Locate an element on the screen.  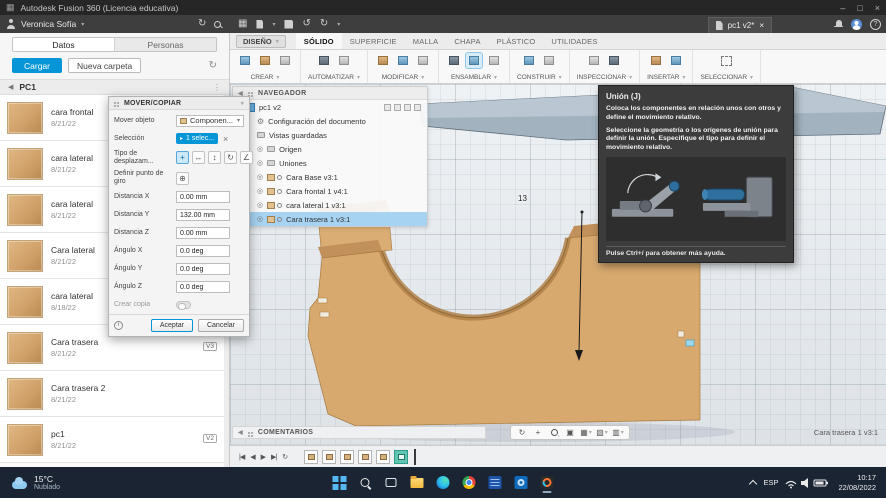
overflow-icon: ⋮ is located at coordinates (217, 87).